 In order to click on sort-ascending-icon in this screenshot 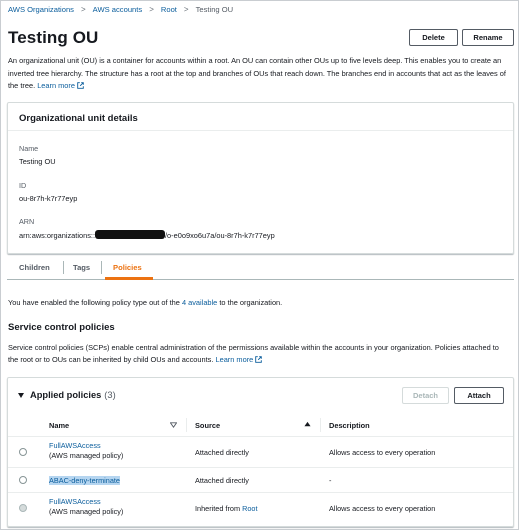, I will do `click(307, 424)`.